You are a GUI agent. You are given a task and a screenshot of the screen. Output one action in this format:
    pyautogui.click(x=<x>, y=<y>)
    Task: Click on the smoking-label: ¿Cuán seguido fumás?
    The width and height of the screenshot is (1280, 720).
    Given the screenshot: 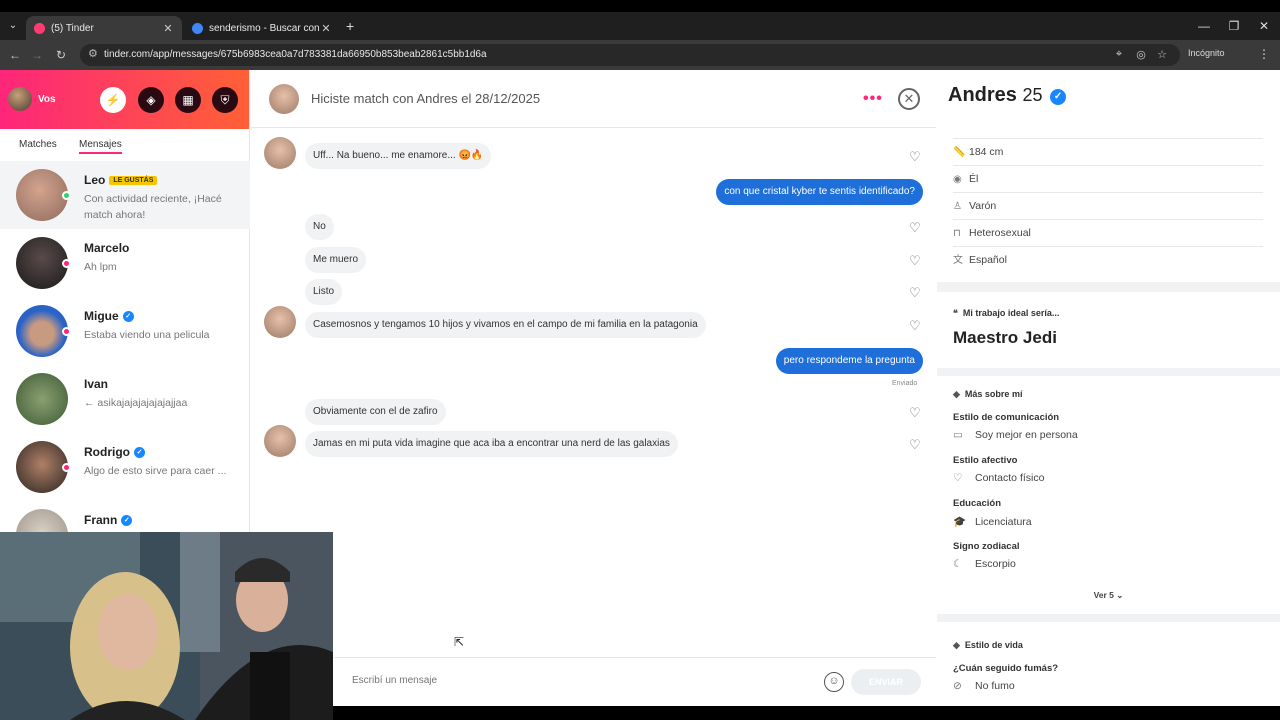 What is the action you would take?
    pyautogui.click(x=1006, y=668)
    